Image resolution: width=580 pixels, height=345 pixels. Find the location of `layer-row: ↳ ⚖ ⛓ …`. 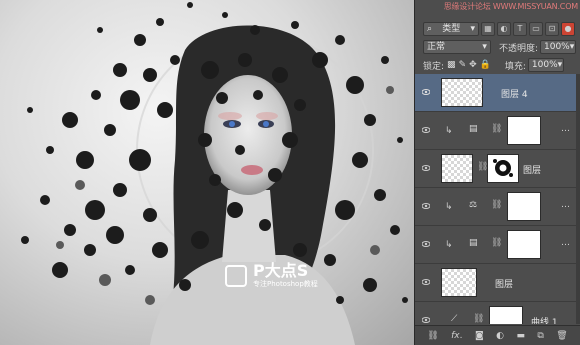

layer-row: ↳ ⚖ ⛓ … is located at coordinates (495, 207).